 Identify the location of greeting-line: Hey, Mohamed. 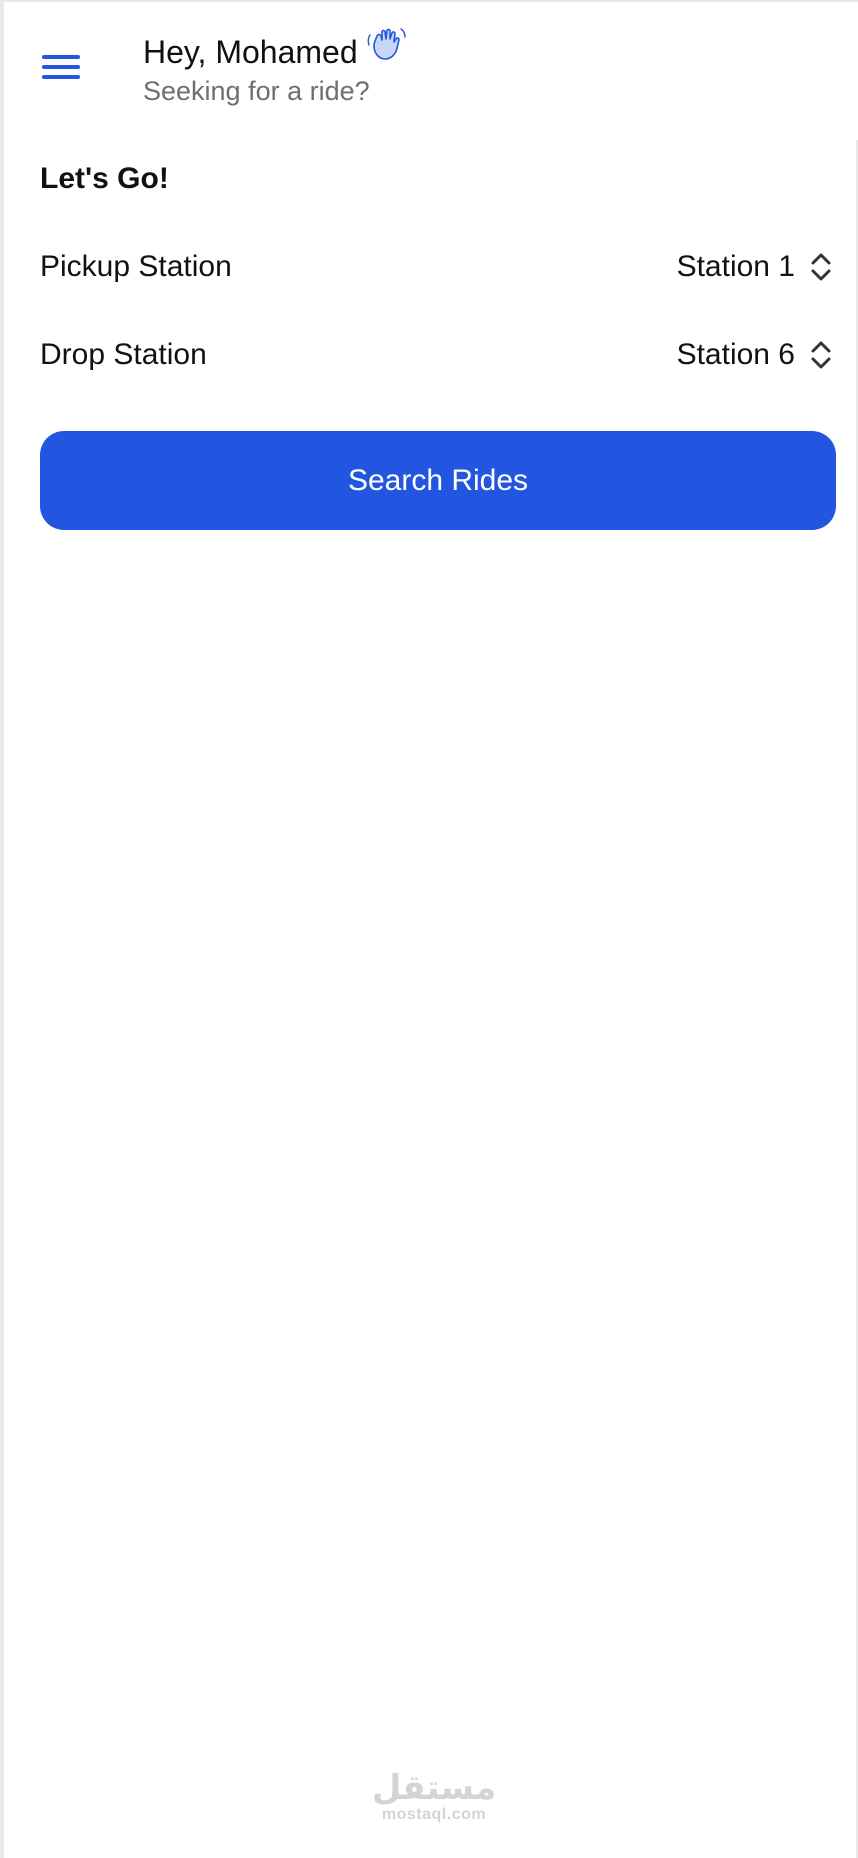
(275, 50).